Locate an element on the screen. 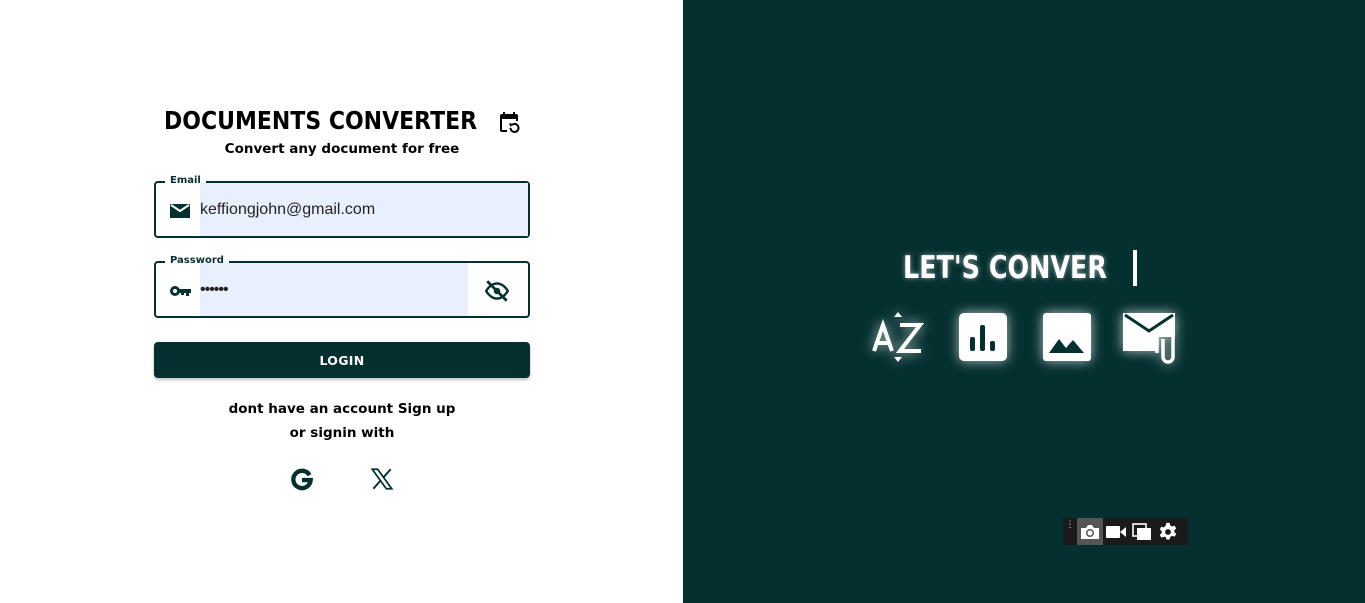  typing-headline: LET'S CONVER is located at coordinates (1027, 268).